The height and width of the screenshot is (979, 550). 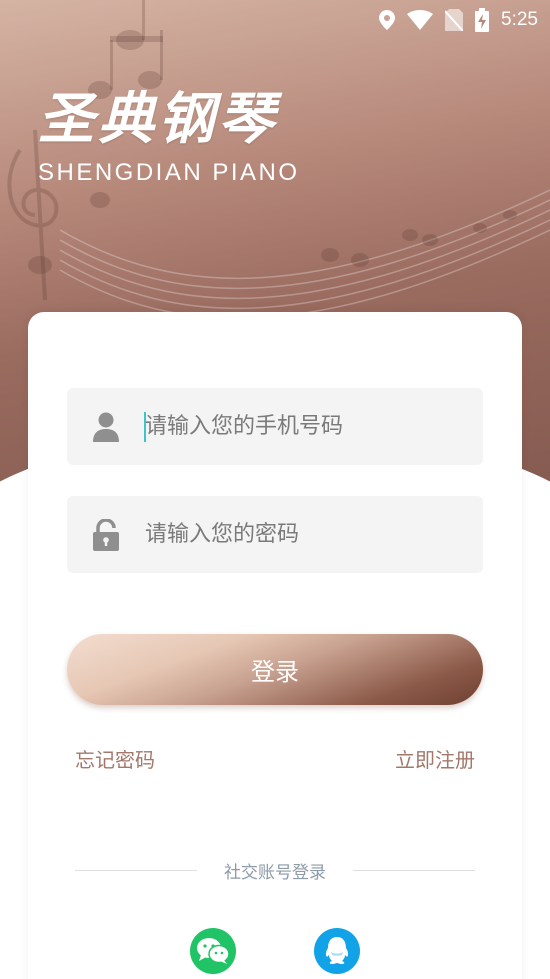 What do you see at coordinates (145, 427) in the screenshot?
I see `text-caret` at bounding box center [145, 427].